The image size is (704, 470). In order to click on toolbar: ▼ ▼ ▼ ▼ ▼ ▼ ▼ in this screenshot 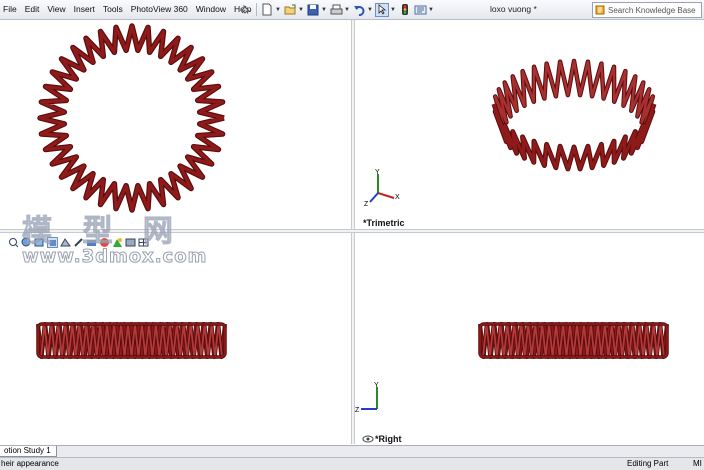, I will do `click(337, 9)`.